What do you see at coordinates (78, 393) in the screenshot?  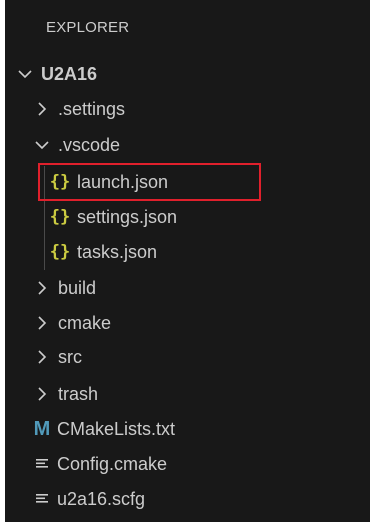 I see `tree-item-label: trash` at bounding box center [78, 393].